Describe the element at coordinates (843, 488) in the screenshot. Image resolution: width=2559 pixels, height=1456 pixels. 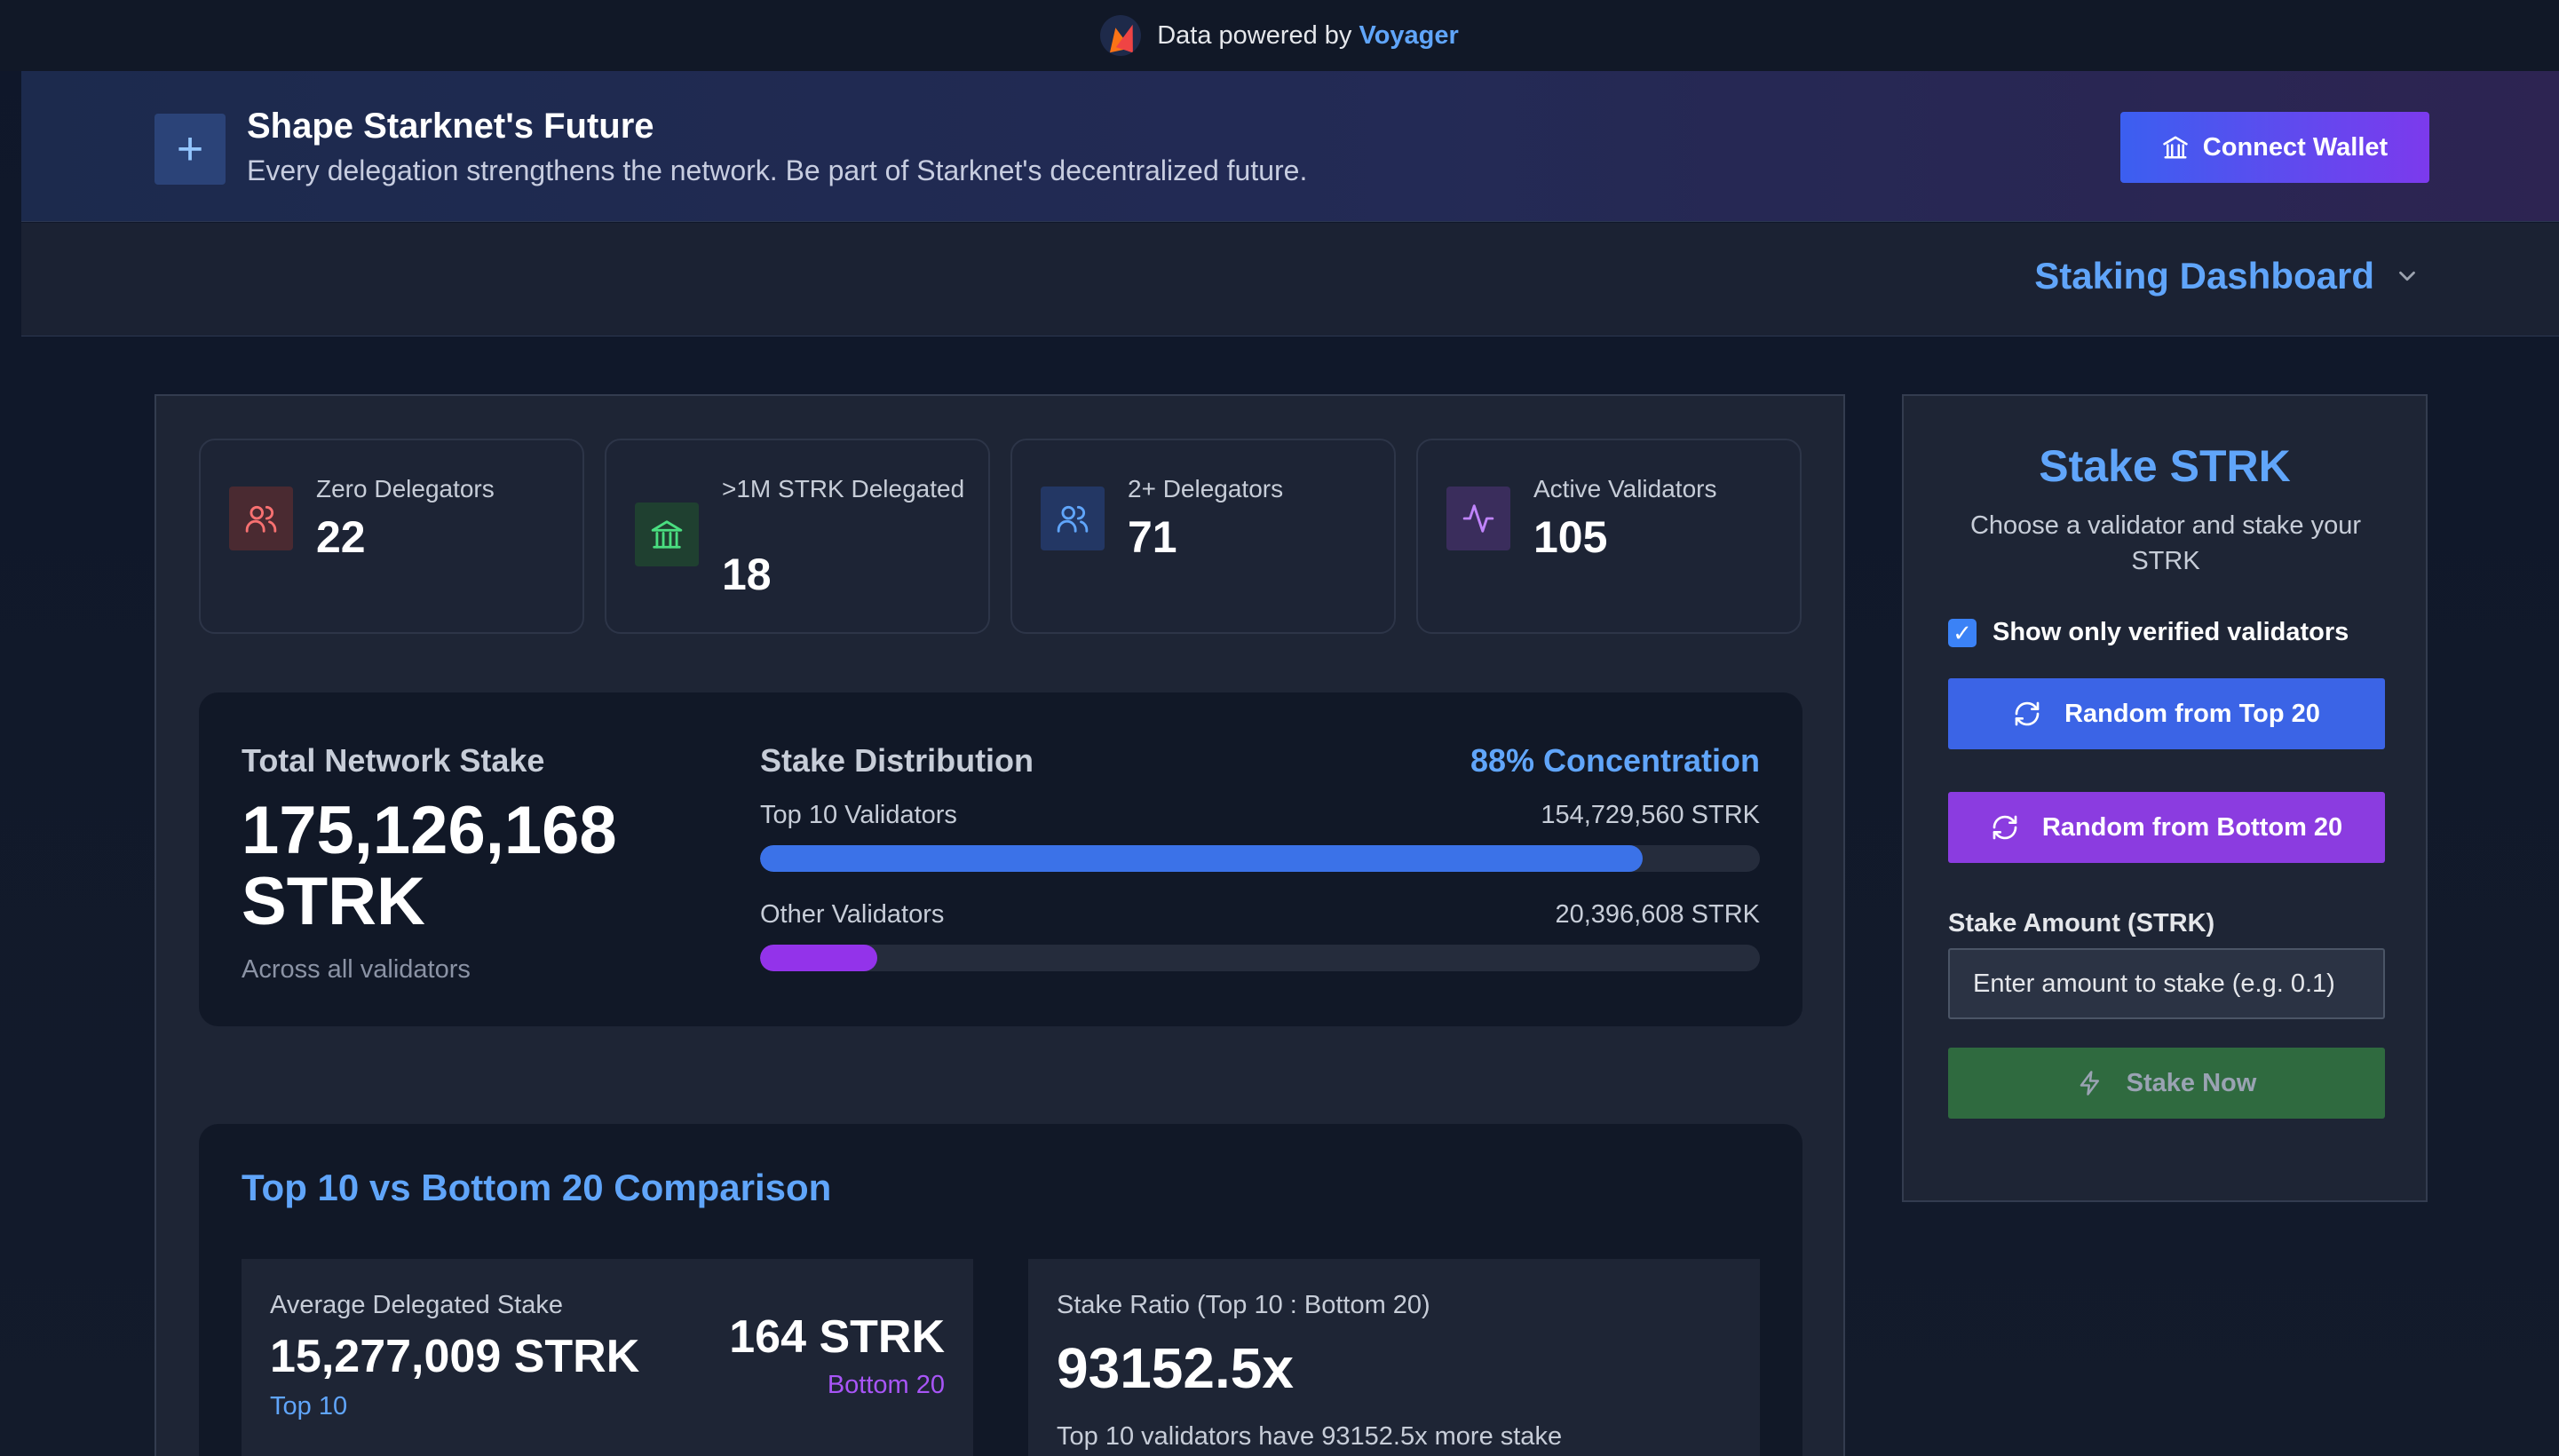
I see `stat-label: >1M STRK Delegated` at that location.